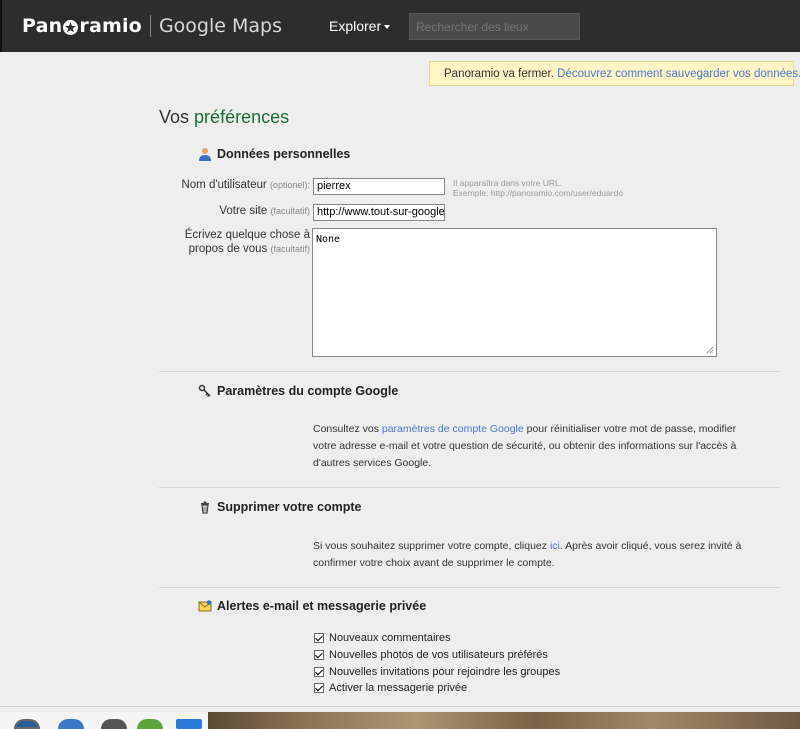  I want to click on explorer-menu: Explorer, so click(360, 26).